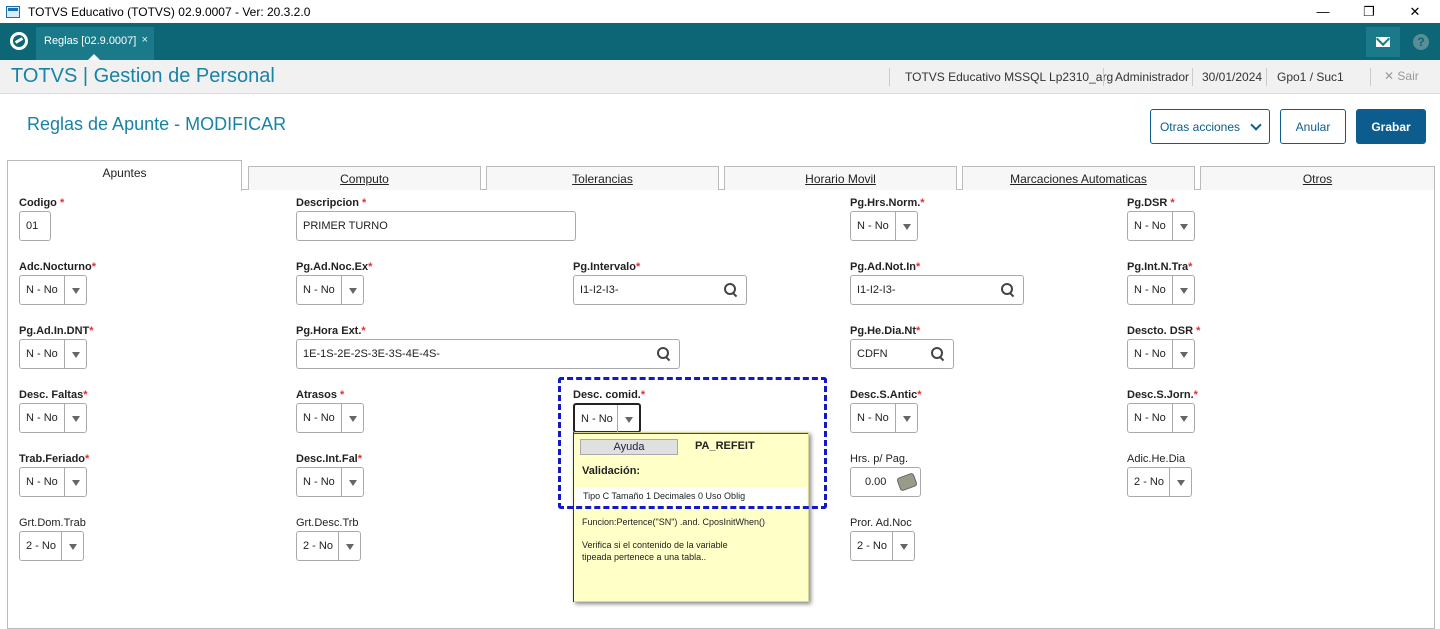 This screenshot has height=629, width=1440. Describe the element at coordinates (330, 290) in the screenshot. I see `pg-ad-noc-ex-select: N - No` at that location.